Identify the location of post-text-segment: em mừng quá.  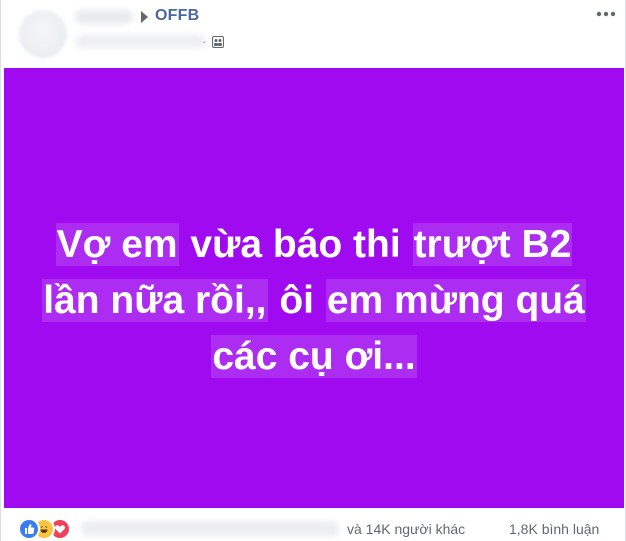
(455, 300).